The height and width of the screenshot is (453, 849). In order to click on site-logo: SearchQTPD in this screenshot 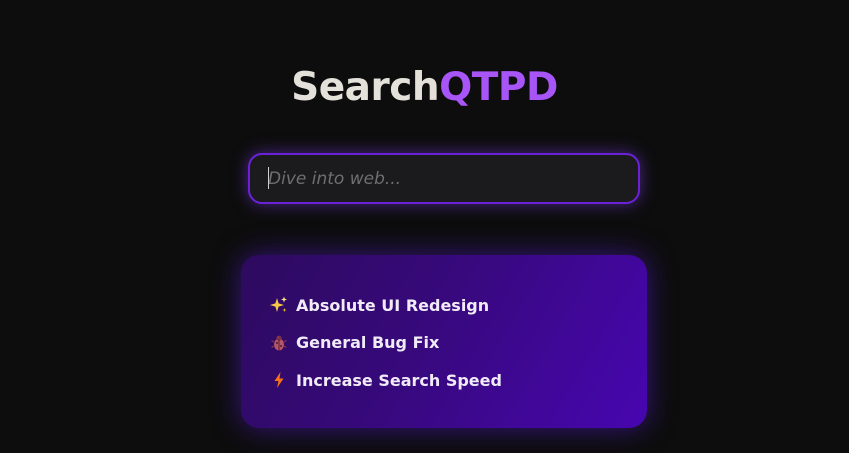, I will do `click(424, 88)`.